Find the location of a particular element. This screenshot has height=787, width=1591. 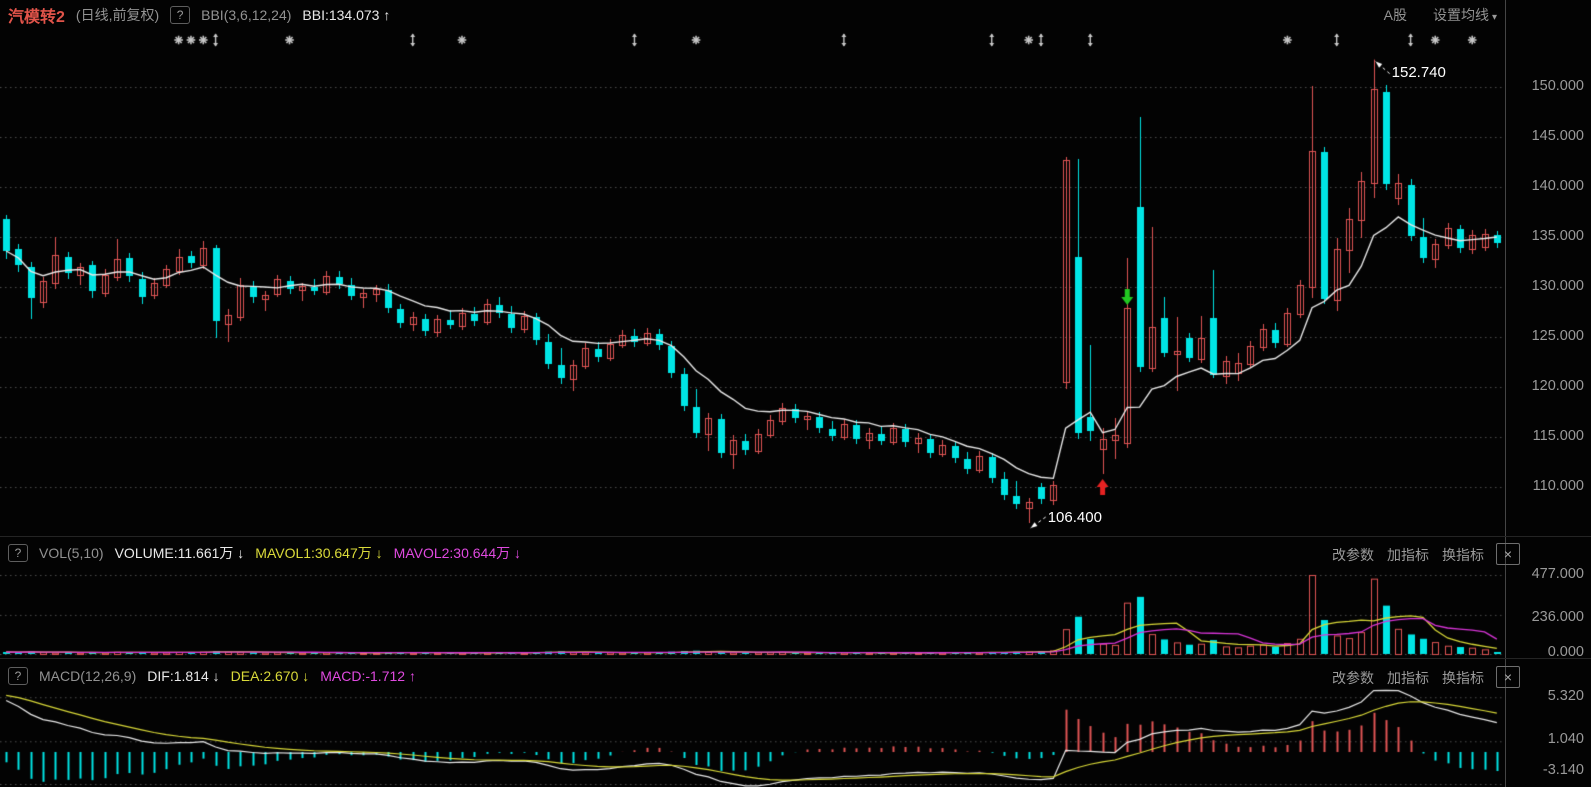

macd-pane-menu: 改参数 加指标 换指标 is located at coordinates (1408, 678).